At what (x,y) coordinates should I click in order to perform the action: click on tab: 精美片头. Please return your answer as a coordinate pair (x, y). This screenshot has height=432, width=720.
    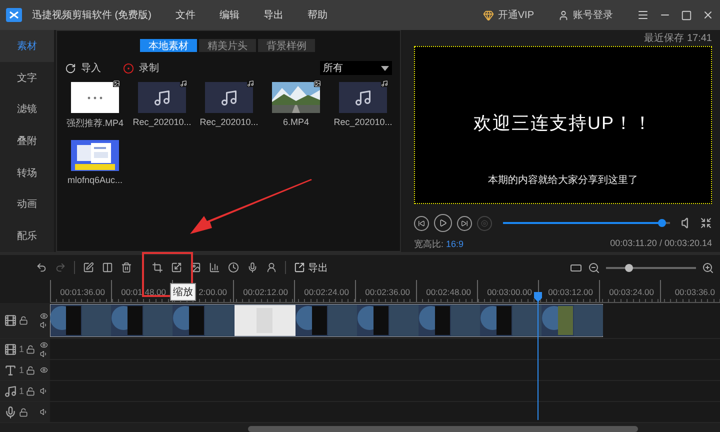
    Looking at the image, I should click on (227, 45).